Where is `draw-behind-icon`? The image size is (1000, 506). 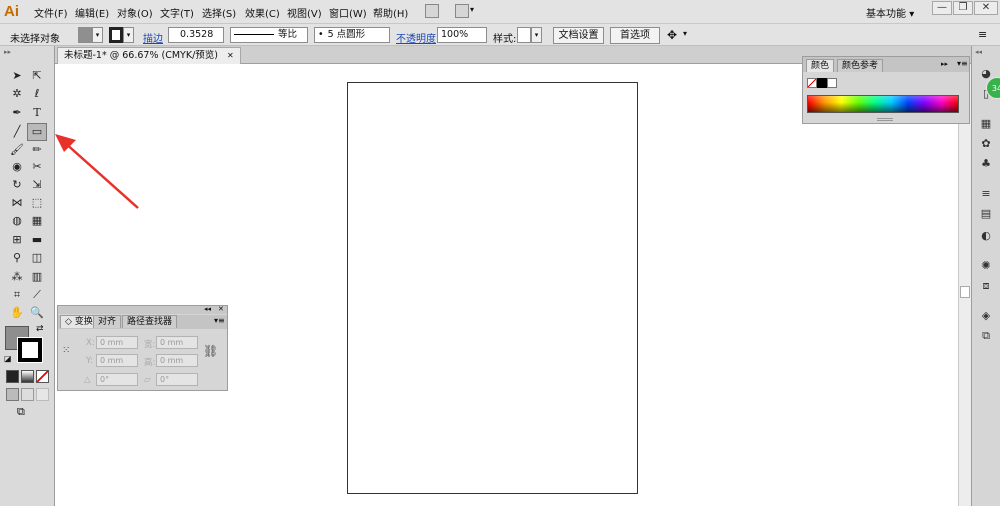 draw-behind-icon is located at coordinates (27, 394).